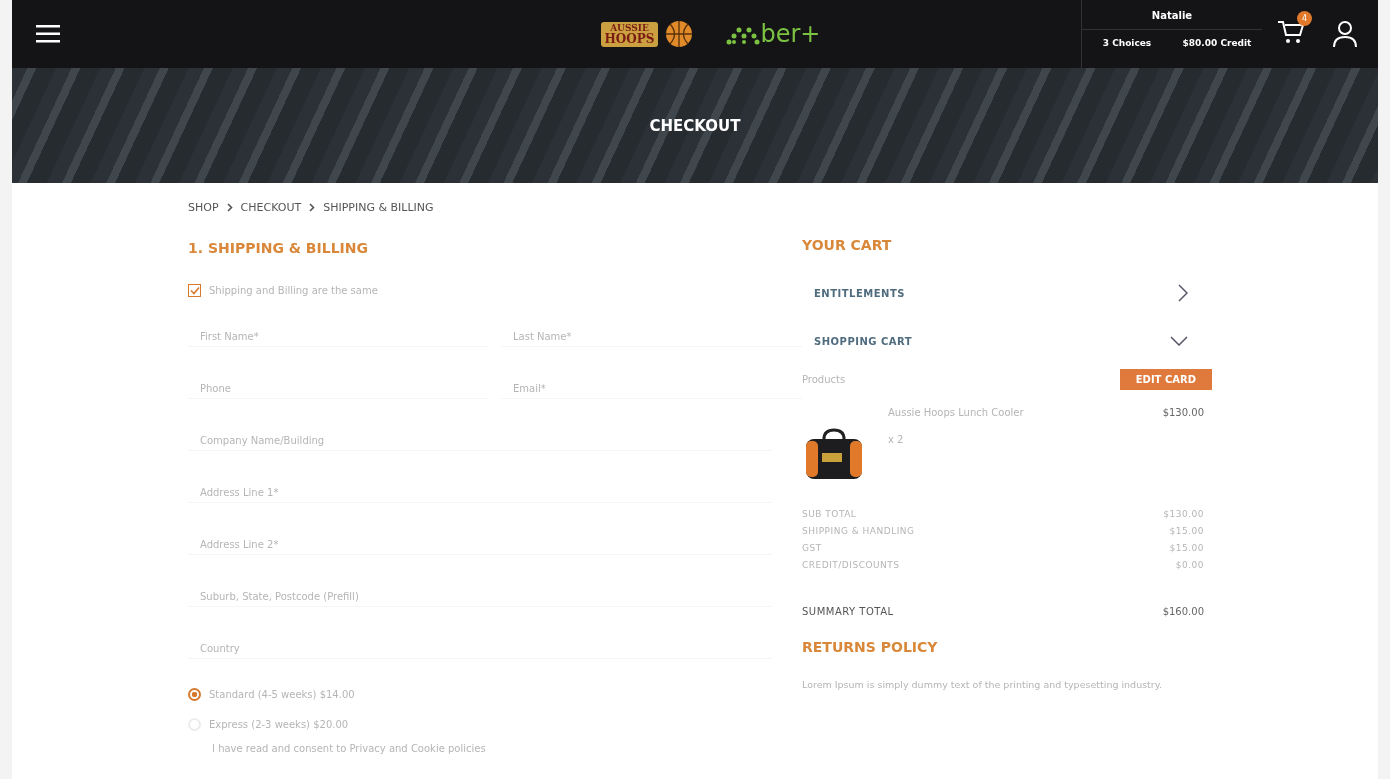 The width and height of the screenshot is (1390, 779). What do you see at coordinates (790, 34) in the screenshot?
I see `brand-name: ber+` at bounding box center [790, 34].